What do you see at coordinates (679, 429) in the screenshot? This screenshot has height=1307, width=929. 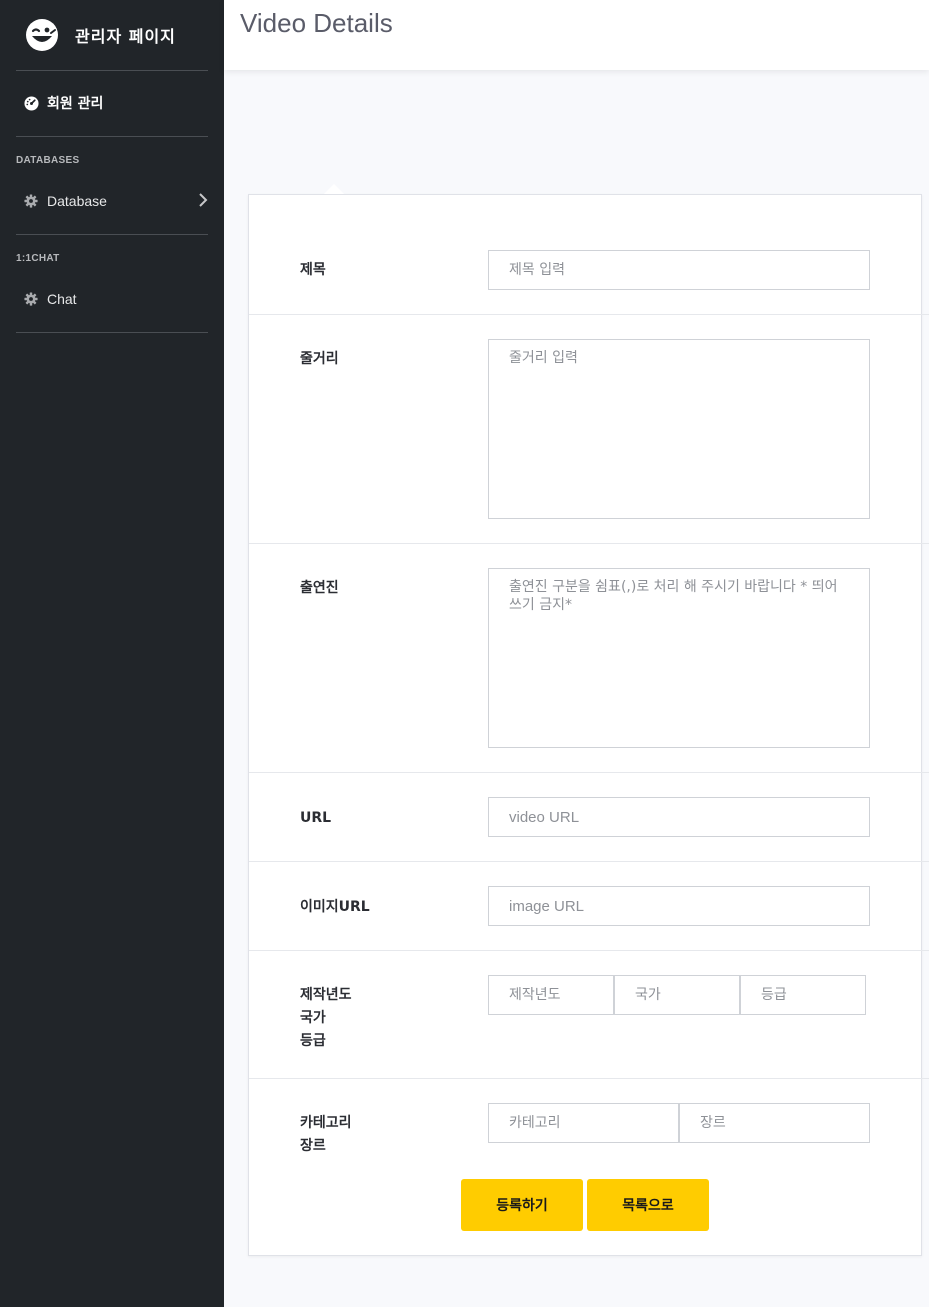 I see `plot-textarea` at bounding box center [679, 429].